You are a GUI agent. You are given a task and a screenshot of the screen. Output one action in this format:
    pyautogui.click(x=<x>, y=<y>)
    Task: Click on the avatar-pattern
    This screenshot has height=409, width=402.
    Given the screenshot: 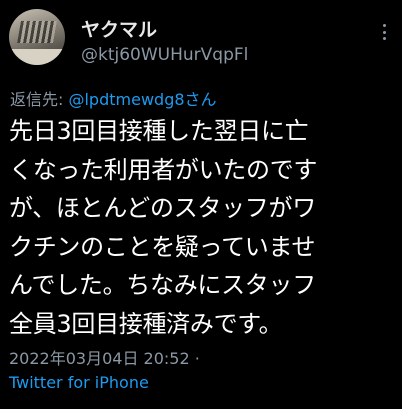 What is the action you would take?
    pyautogui.click(x=37, y=32)
    